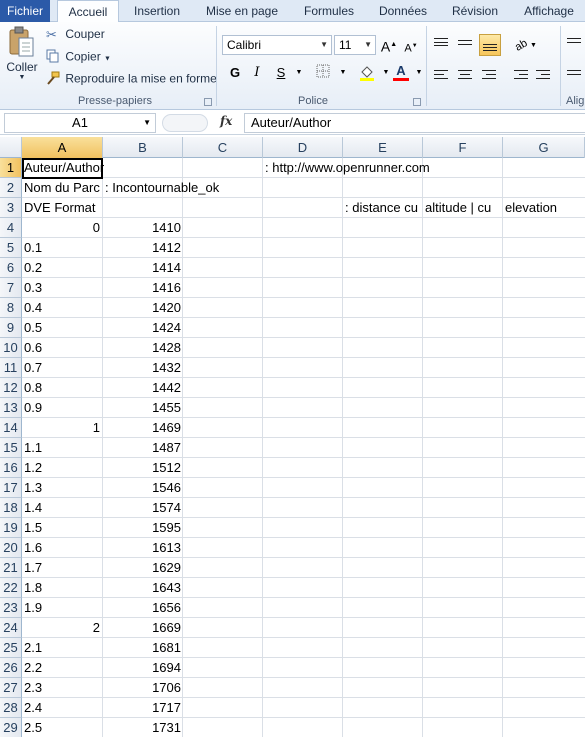 The image size is (585, 737). I want to click on insert-function-button: fx, so click(226, 121).